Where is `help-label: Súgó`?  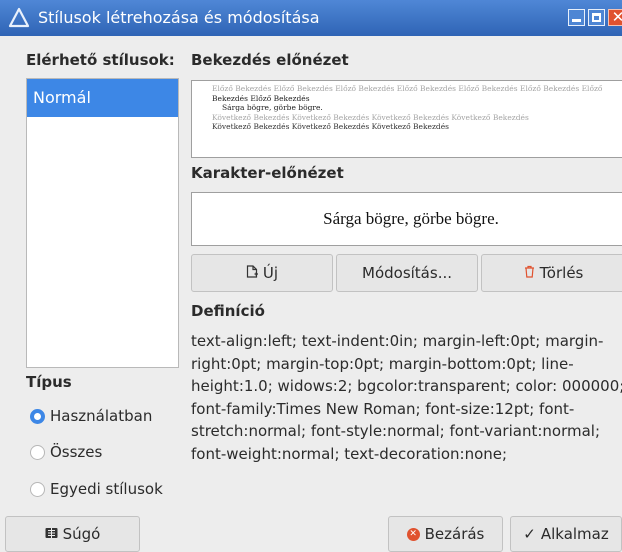 help-label: Súgó is located at coordinates (81, 534).